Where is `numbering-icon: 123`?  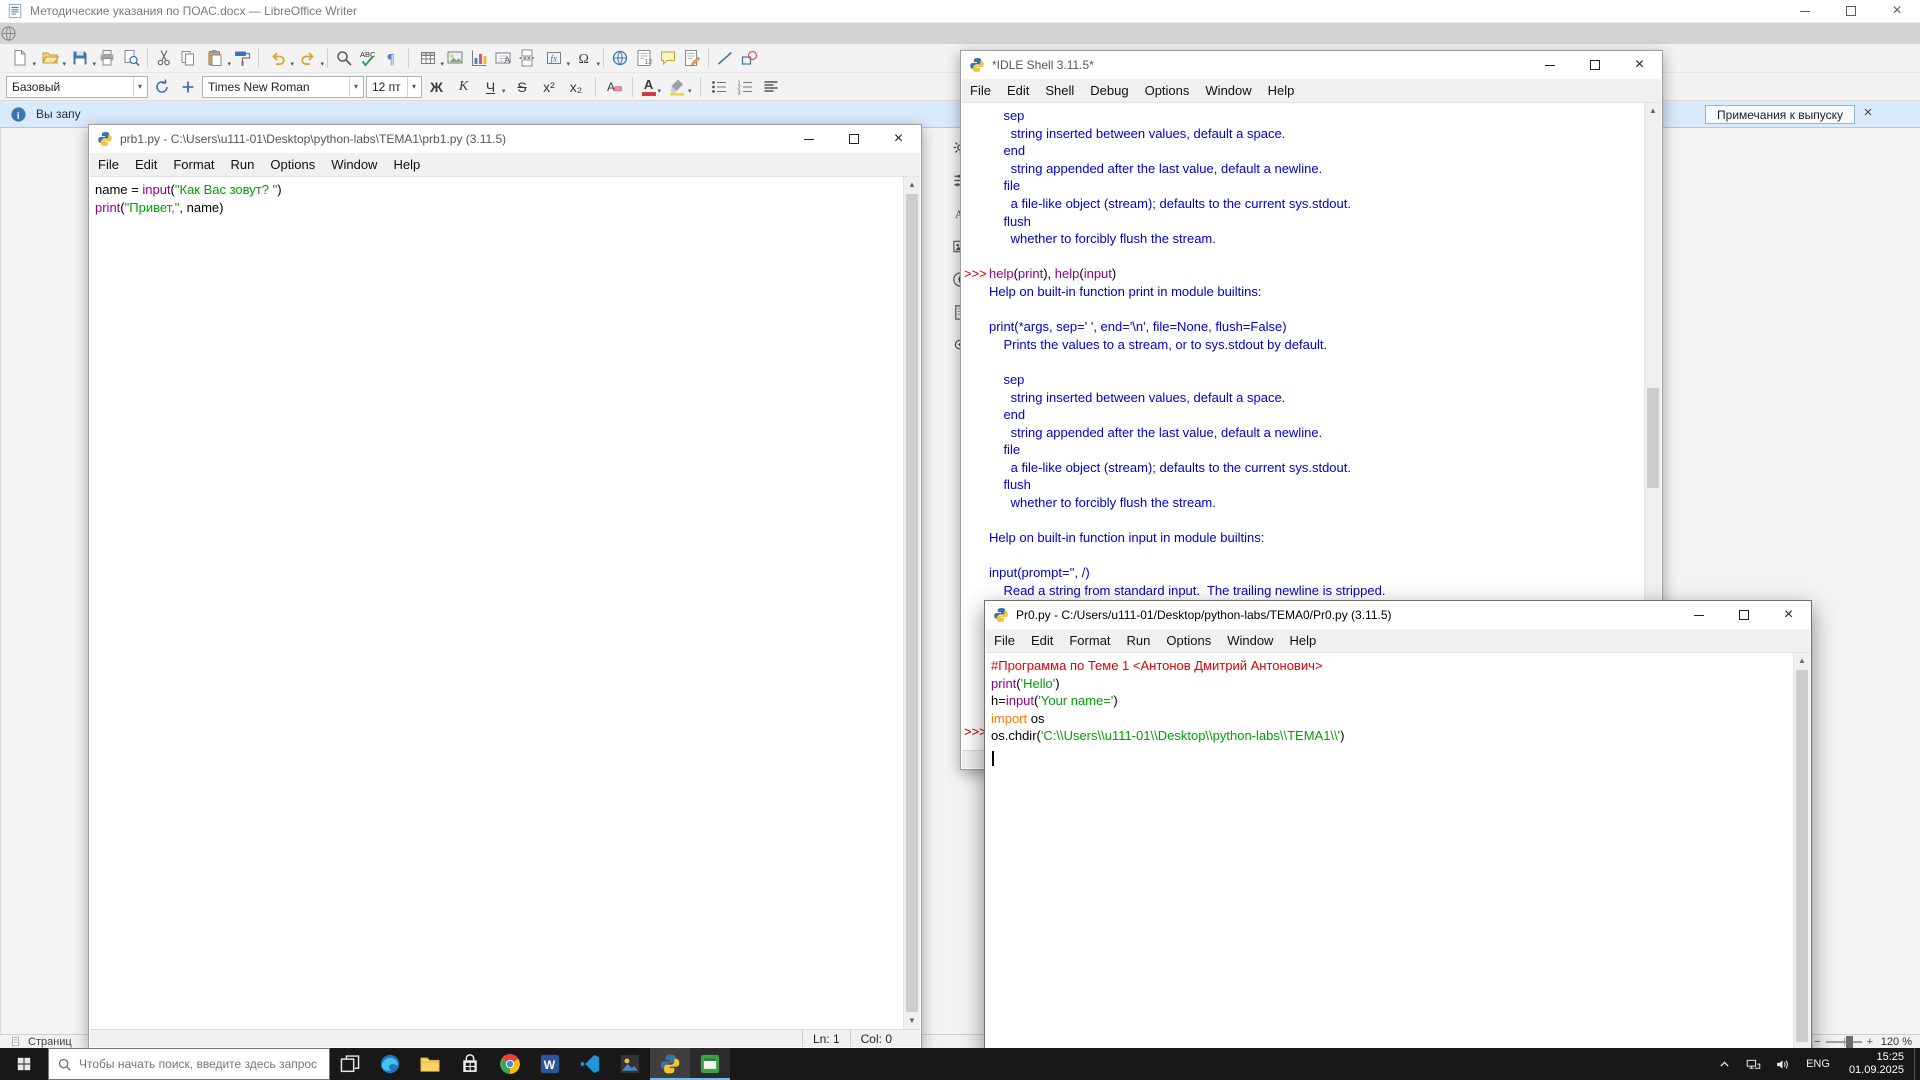 numbering-icon: 123 is located at coordinates (745, 87).